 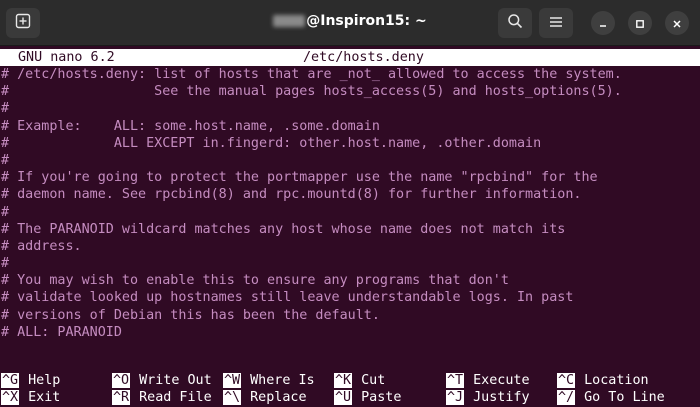 What do you see at coordinates (66, 57) in the screenshot?
I see `nano-version: GNU nano 6.2` at bounding box center [66, 57].